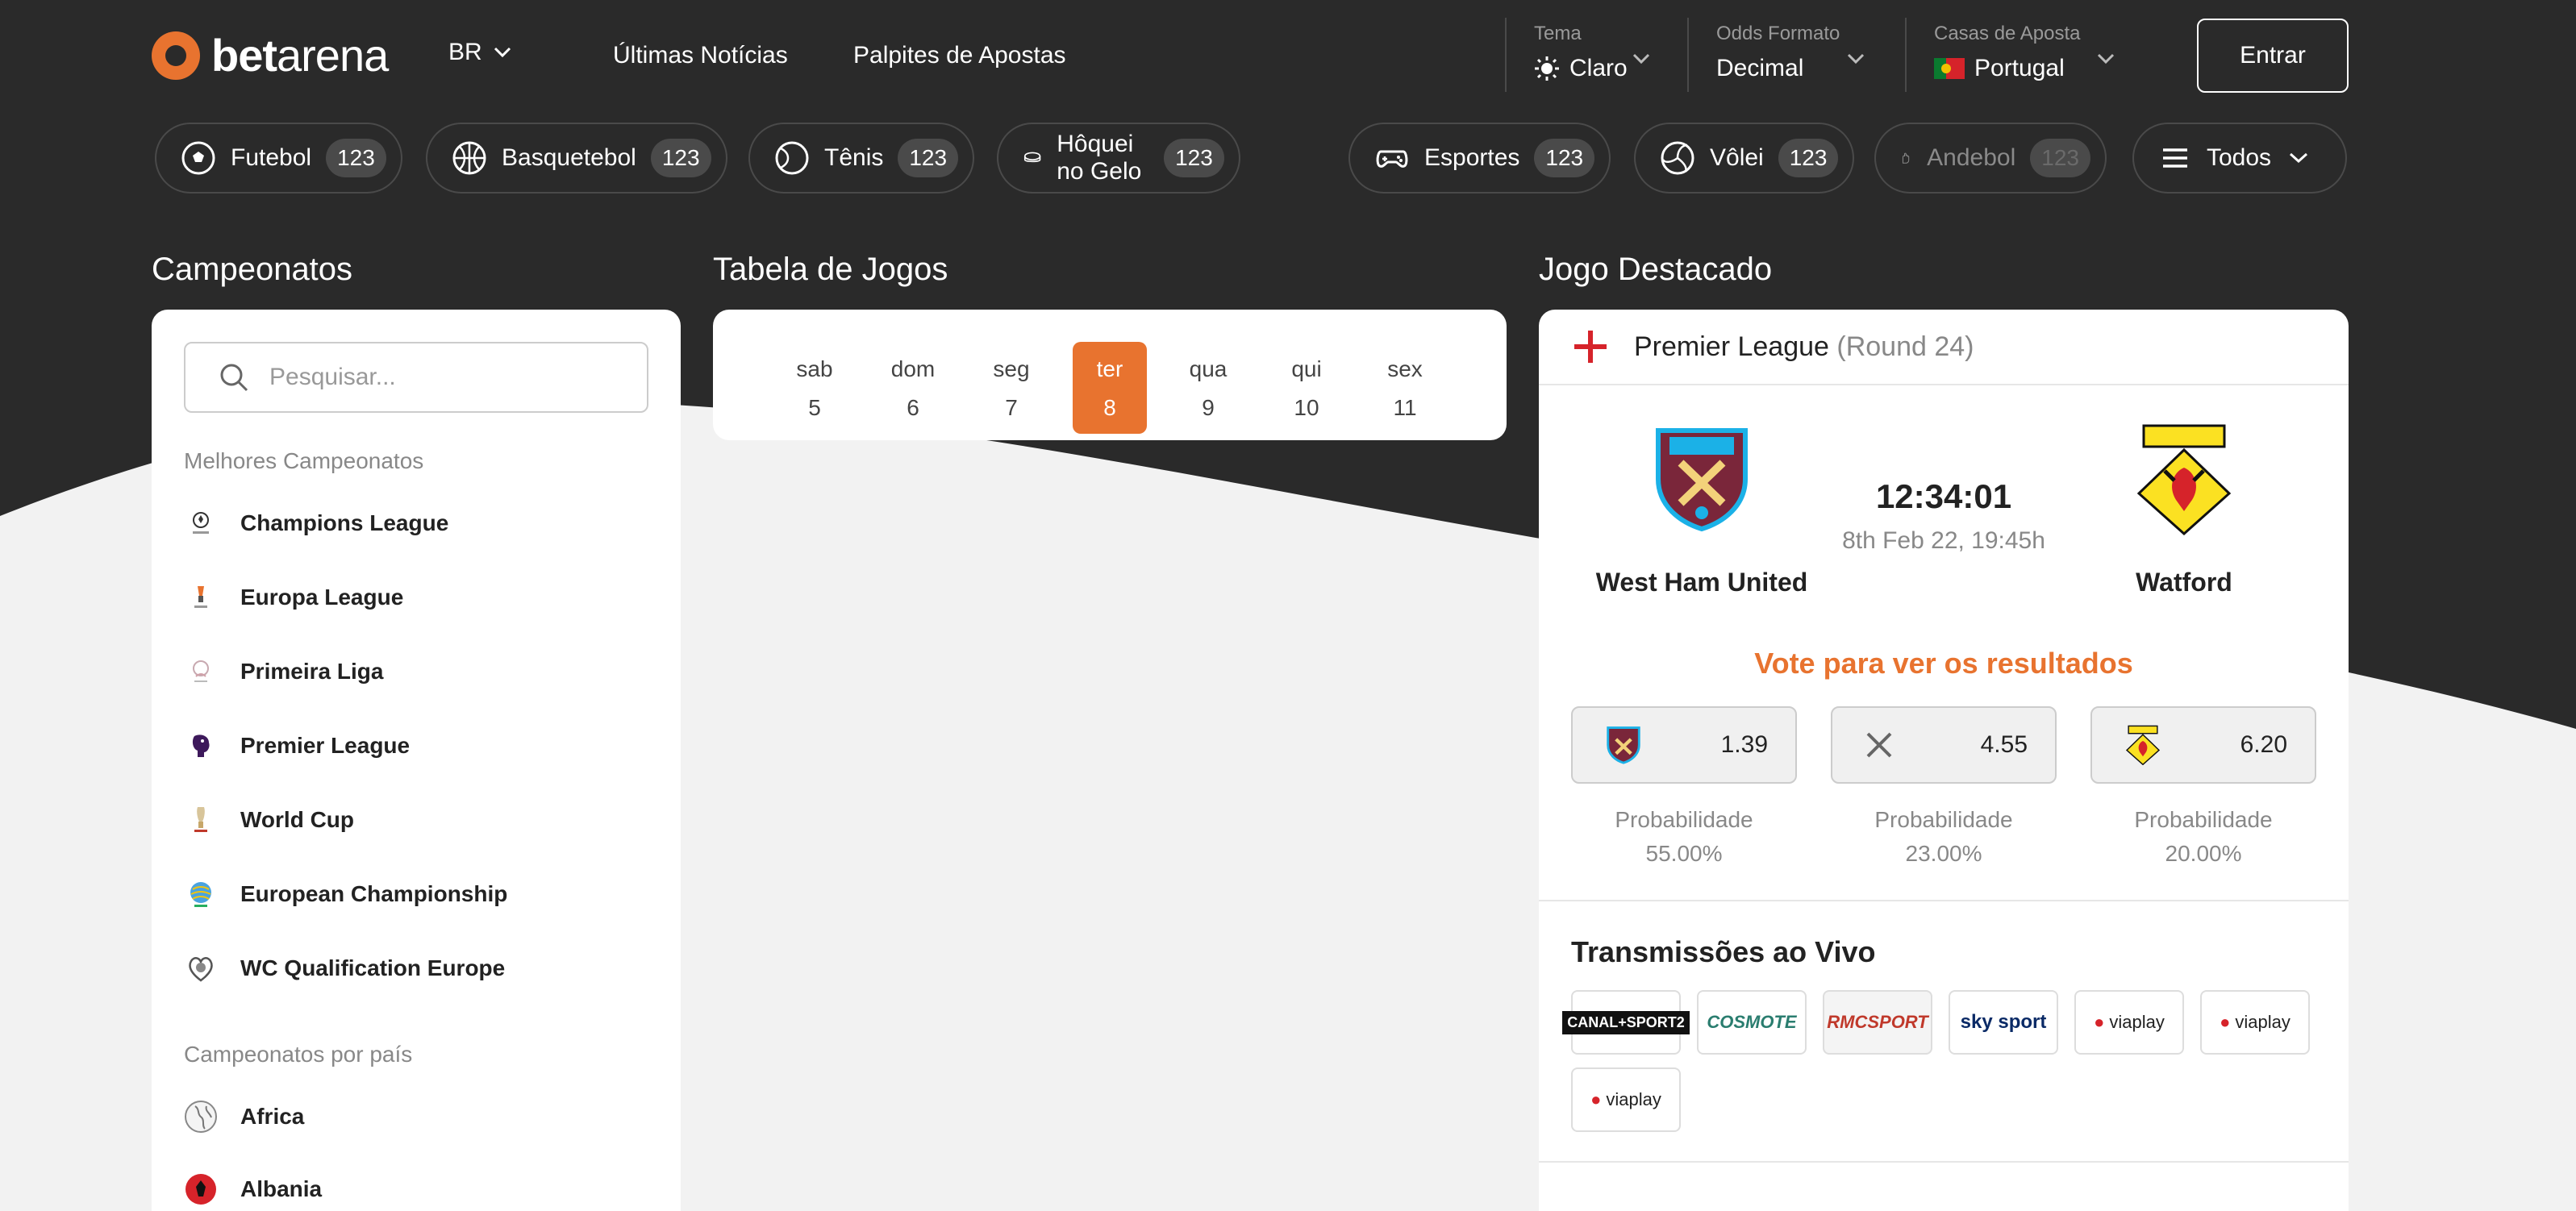 This screenshot has width=2576, height=1211. I want to click on england-flag-icon, so click(1590, 347).